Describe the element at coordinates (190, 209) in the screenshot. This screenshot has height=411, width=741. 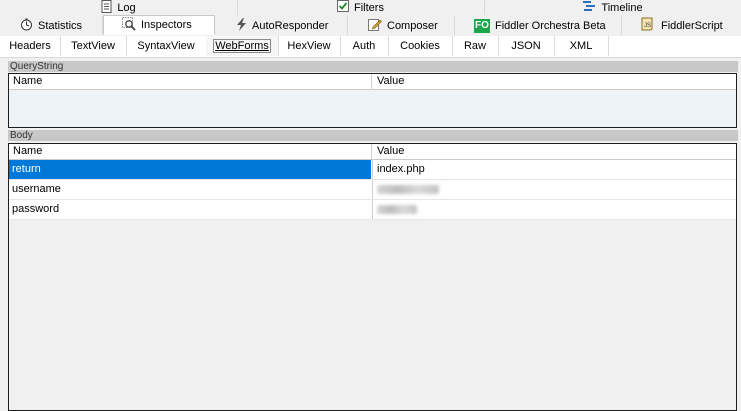
I see `row-name-cell: password` at that location.